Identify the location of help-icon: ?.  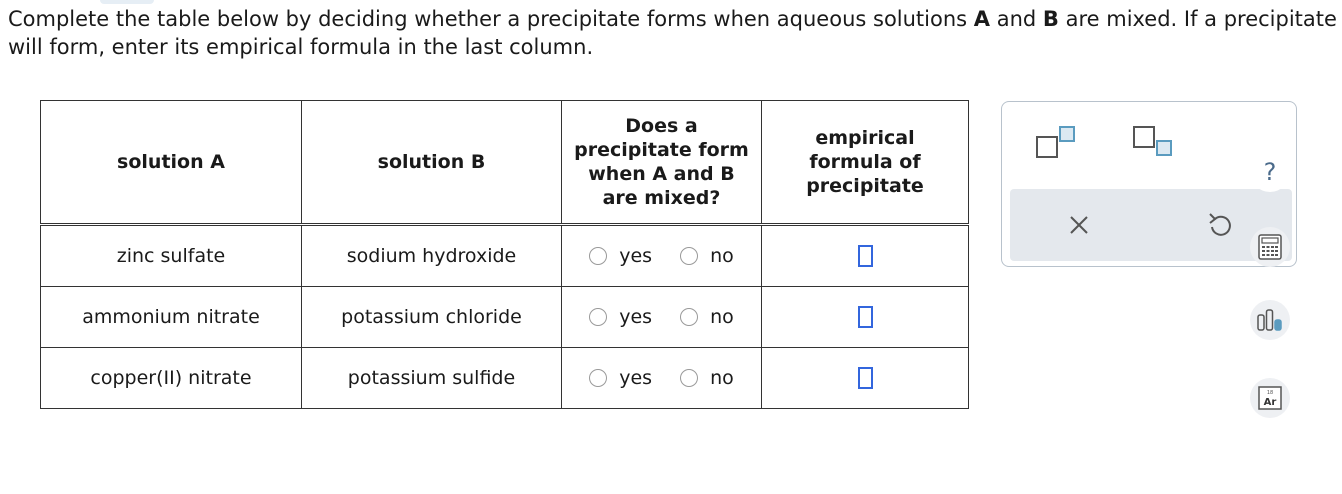
(1270, 172).